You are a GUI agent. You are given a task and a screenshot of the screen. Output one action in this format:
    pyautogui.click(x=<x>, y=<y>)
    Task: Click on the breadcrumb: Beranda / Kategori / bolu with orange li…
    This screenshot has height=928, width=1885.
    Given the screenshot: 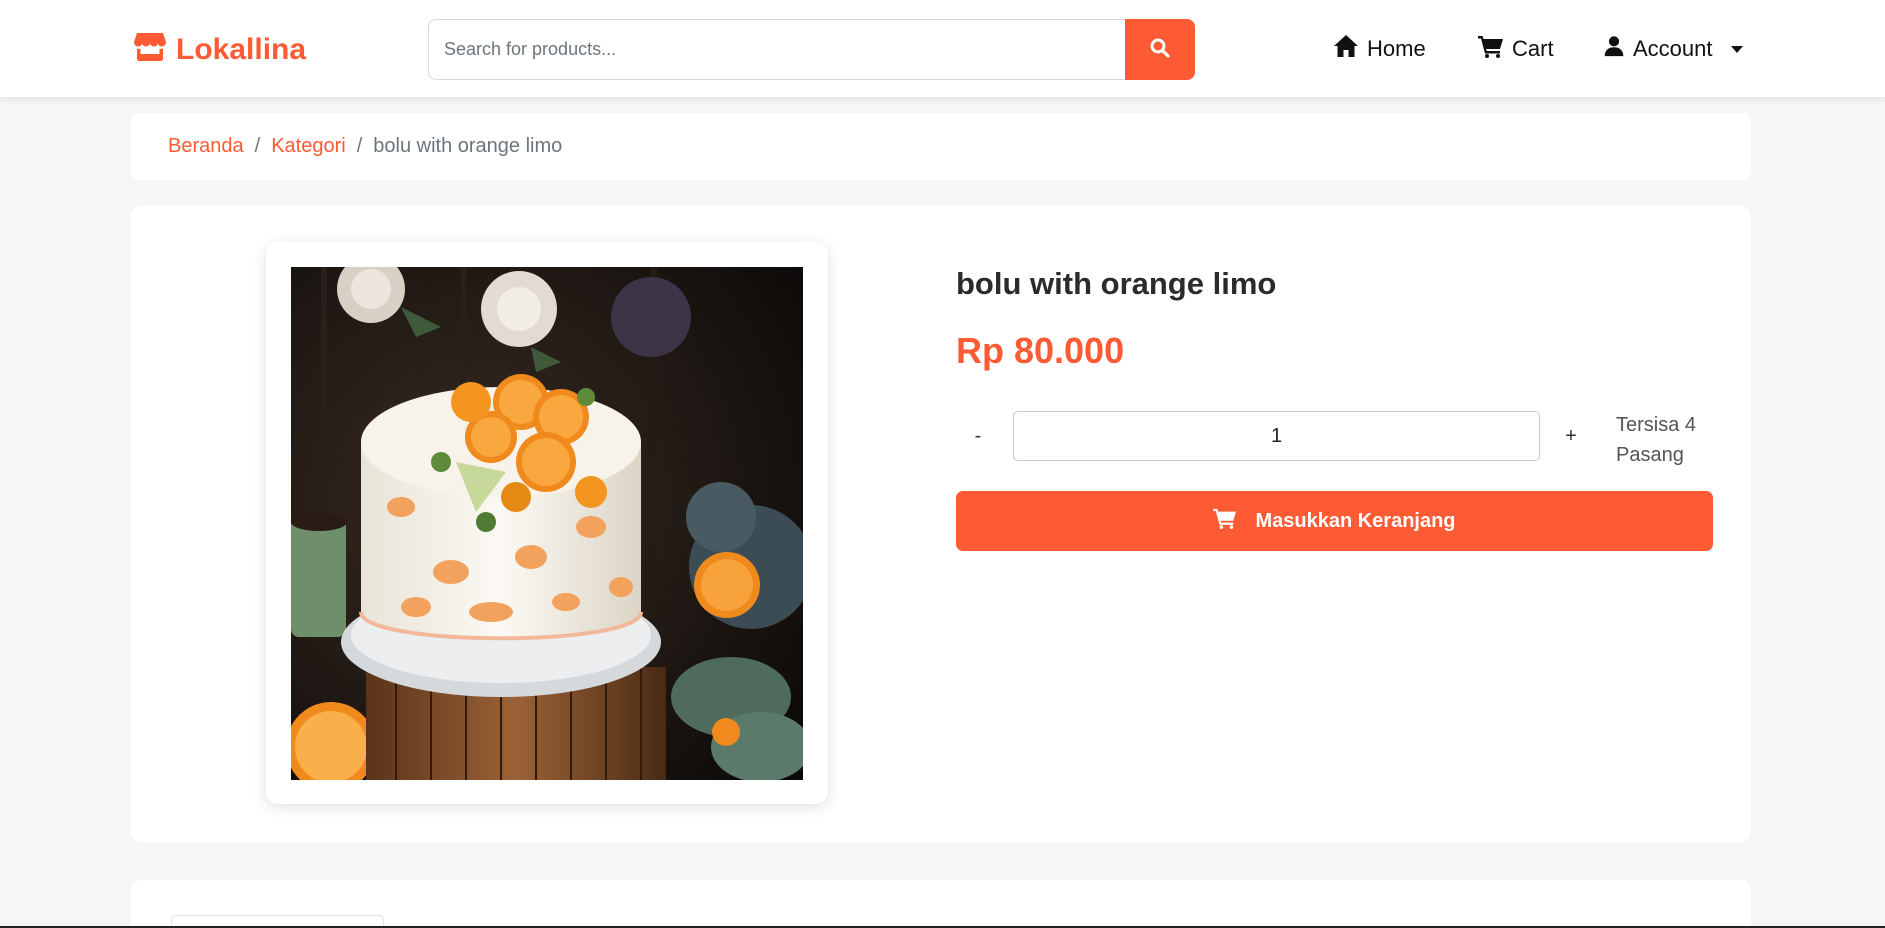 What is the action you would take?
    pyautogui.click(x=941, y=146)
    